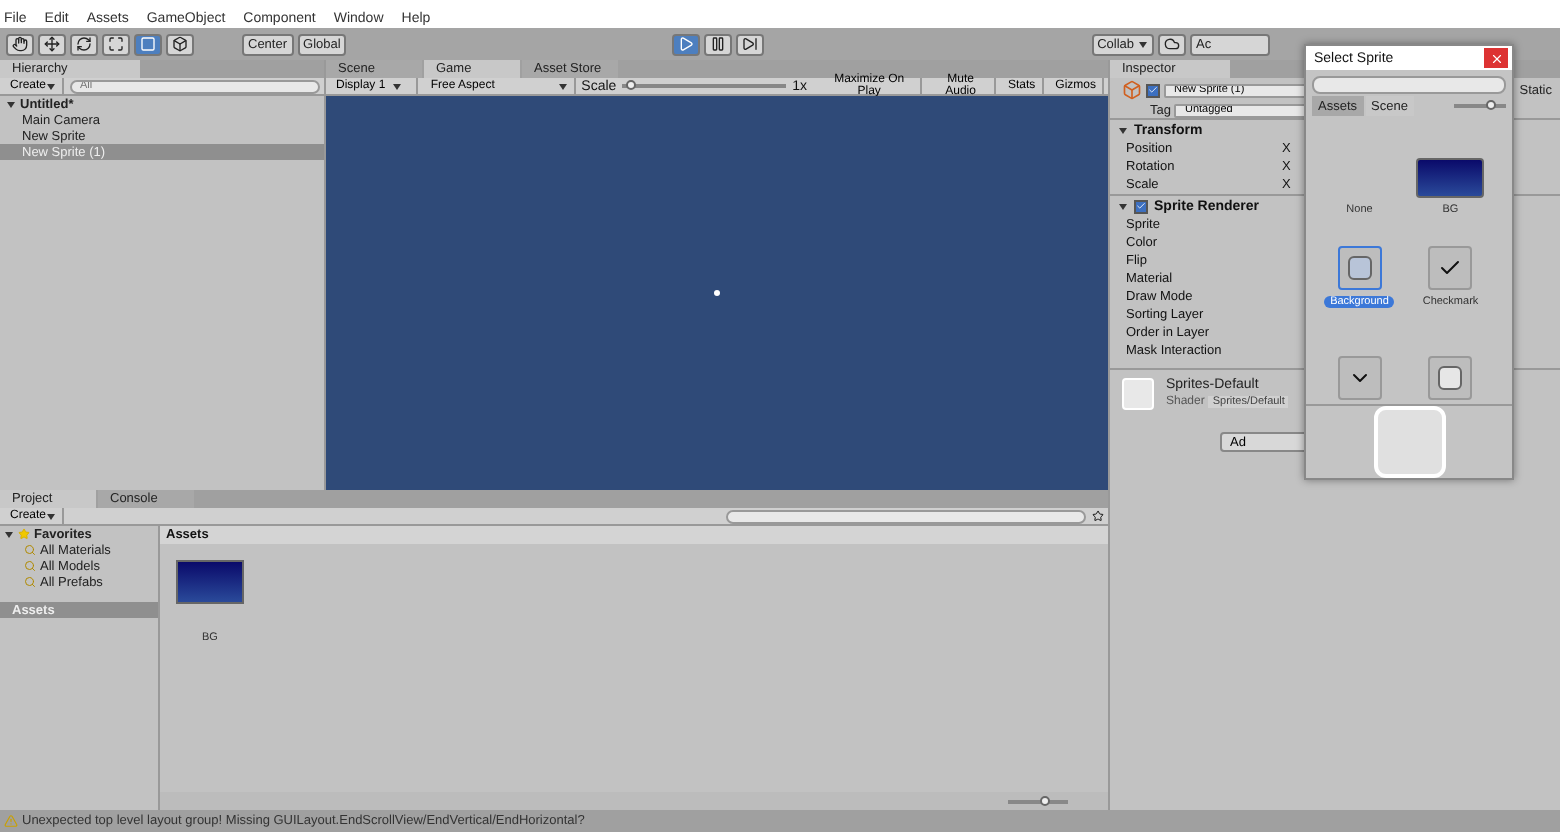 The height and width of the screenshot is (832, 1560). Describe the element at coordinates (717, 293) in the screenshot. I see `sprite-dot` at that location.